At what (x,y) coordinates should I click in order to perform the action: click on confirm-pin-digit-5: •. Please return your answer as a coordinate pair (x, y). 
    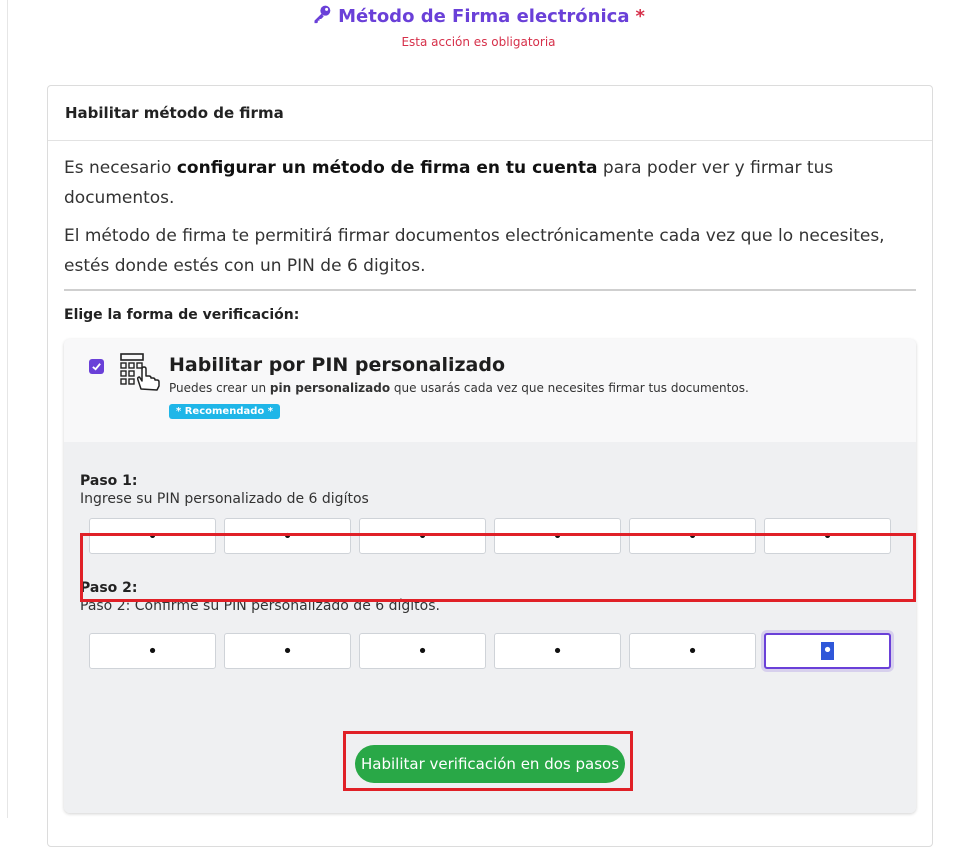
    Looking at the image, I should click on (692, 651).